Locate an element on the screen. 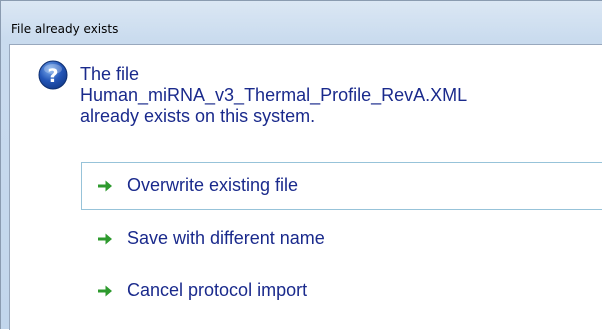 The width and height of the screenshot is (602, 330). command-label: Save with different name is located at coordinates (226, 238).